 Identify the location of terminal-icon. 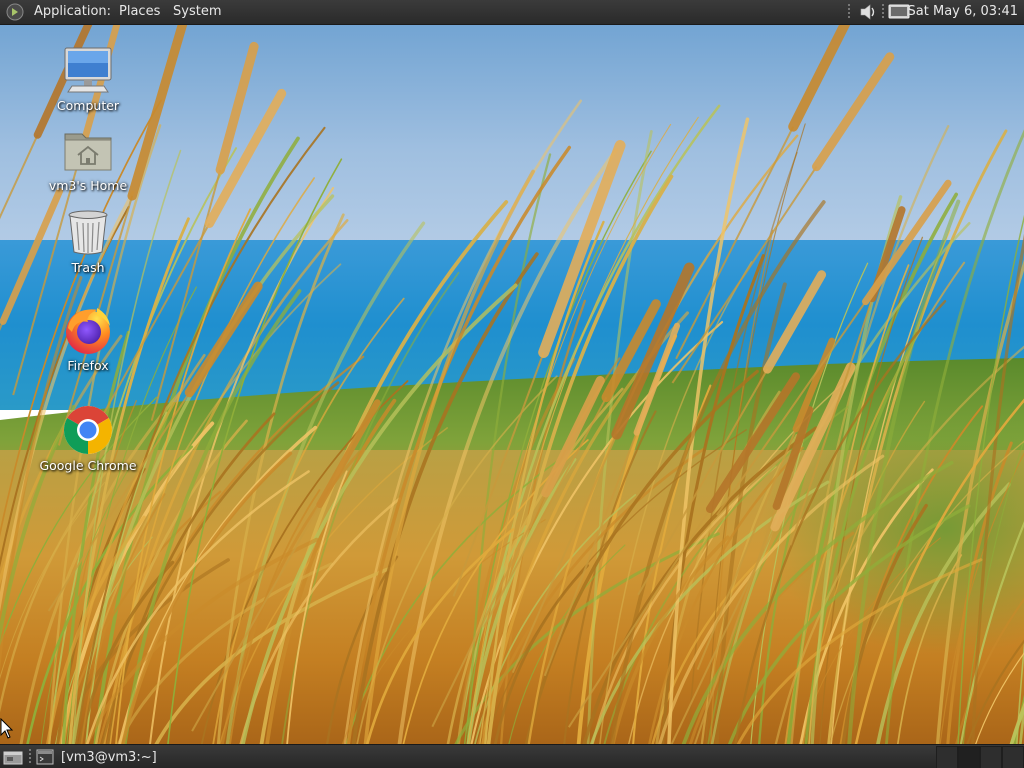
(45, 757).